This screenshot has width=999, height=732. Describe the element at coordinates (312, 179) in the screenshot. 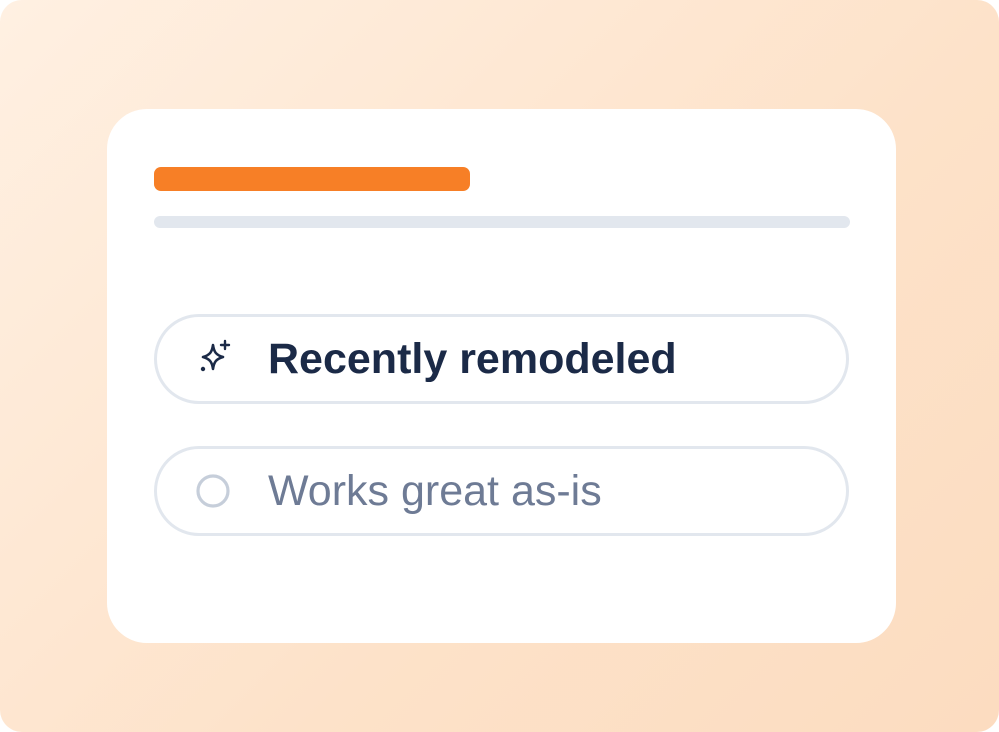

I see `title-placeholder-bar` at that location.